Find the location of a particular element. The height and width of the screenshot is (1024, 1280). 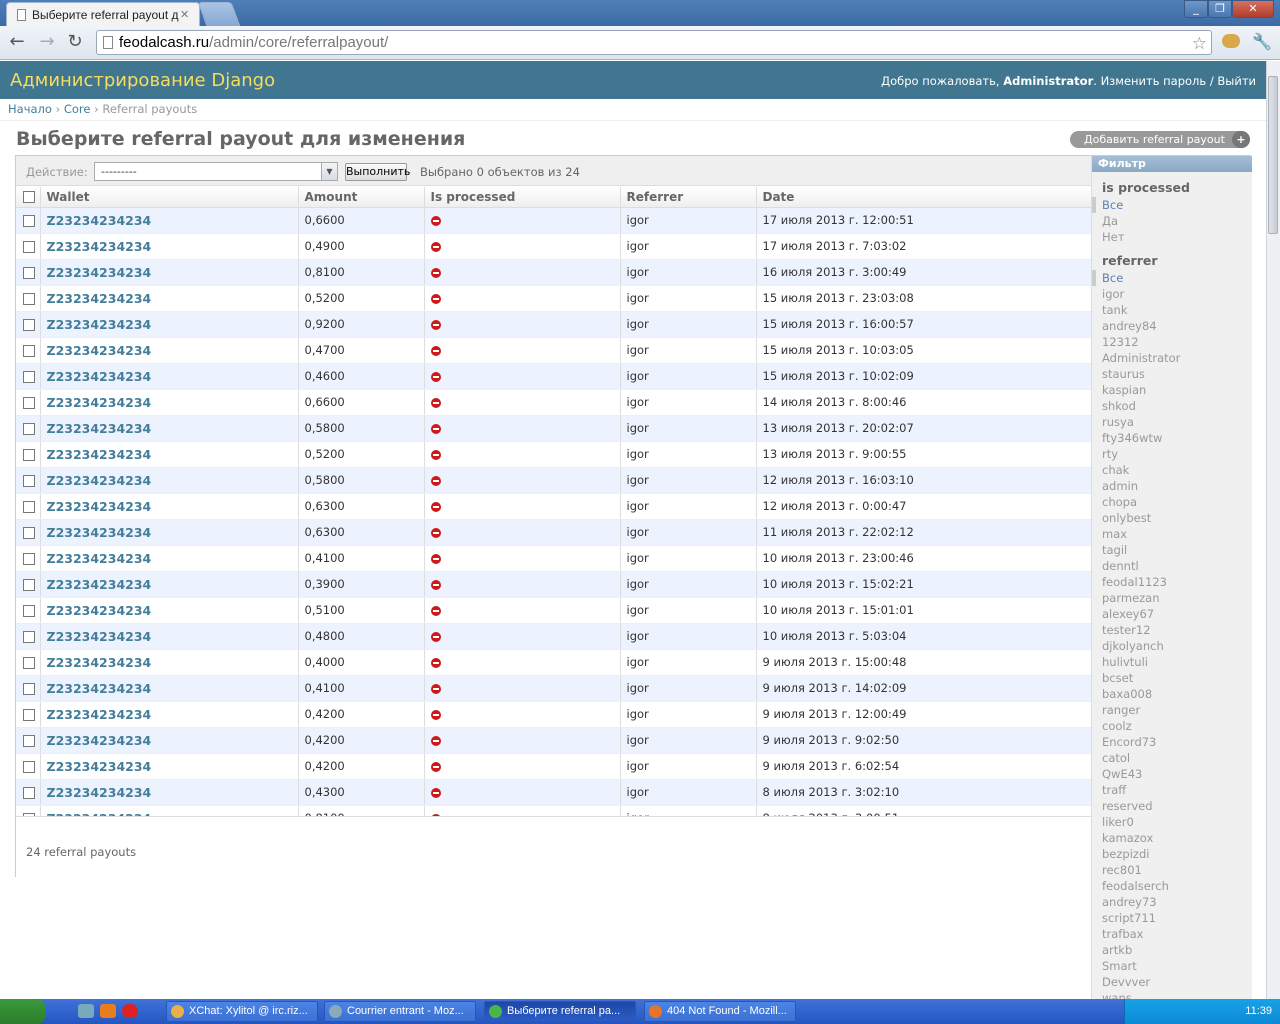

column-header: Wallet is located at coordinates (168, 197).